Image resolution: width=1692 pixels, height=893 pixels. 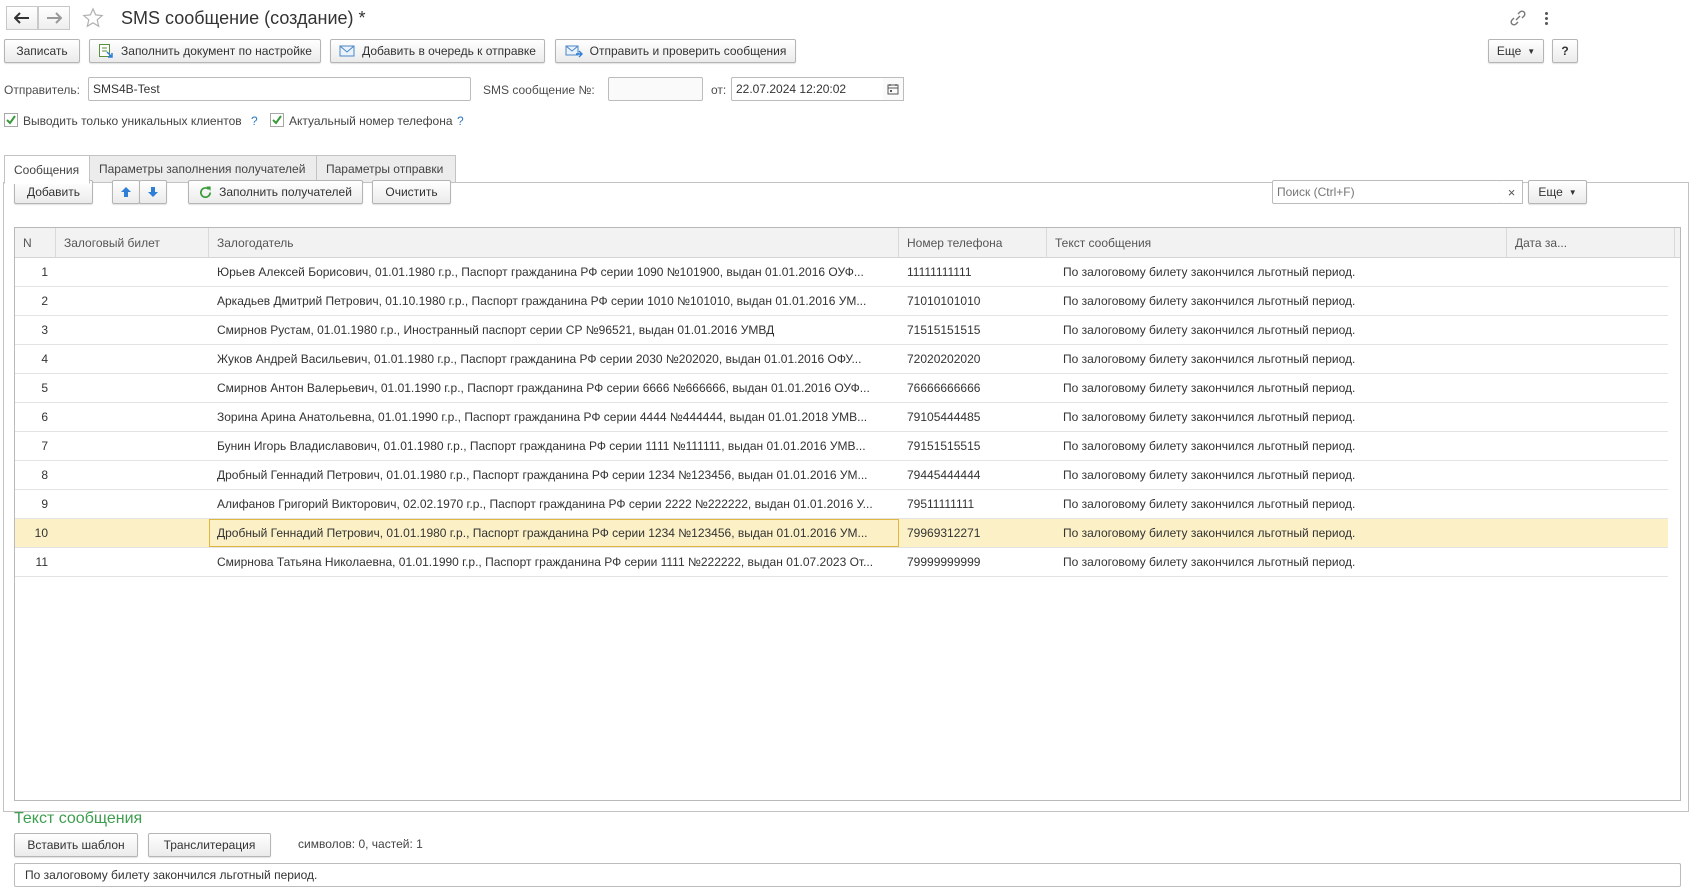 What do you see at coordinates (386, 169) in the screenshot?
I see `tab-send-params: Параметры отправки` at bounding box center [386, 169].